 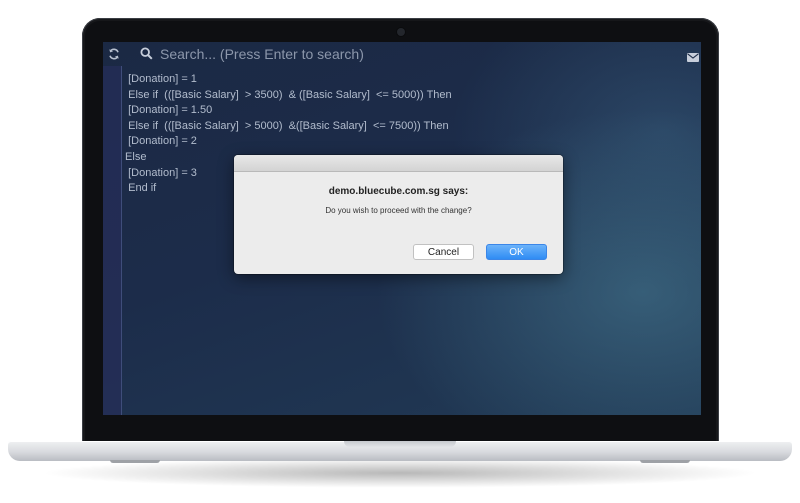 What do you see at coordinates (159, 141) in the screenshot?
I see `code-line: [Donation] = 2` at bounding box center [159, 141].